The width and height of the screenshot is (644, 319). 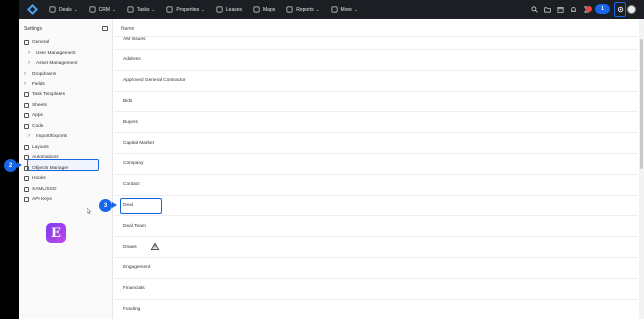 I want to click on step-2-badge: 2, so click(x=10, y=165).